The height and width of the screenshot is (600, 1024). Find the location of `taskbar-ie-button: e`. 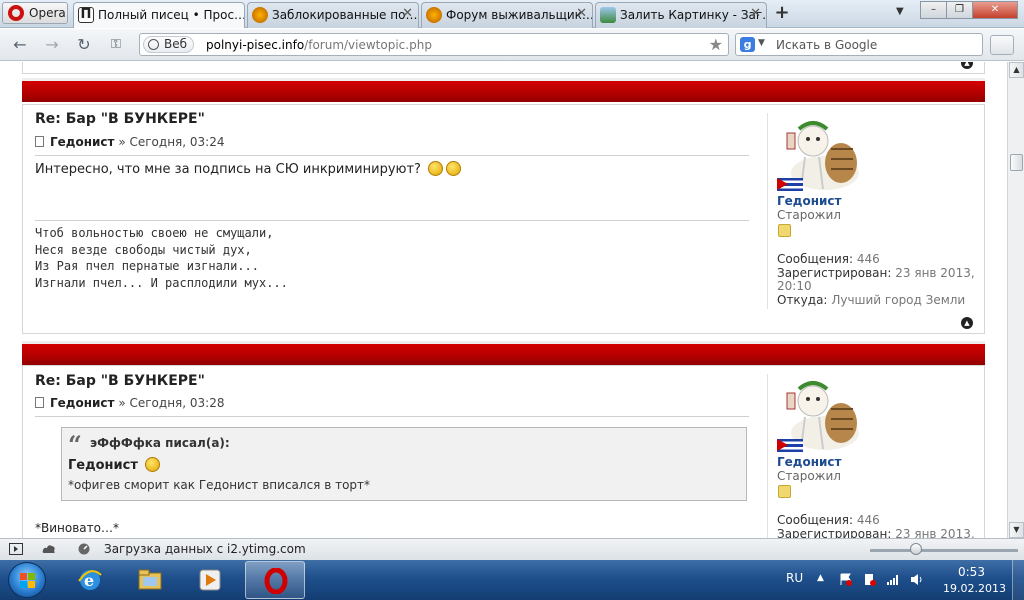

taskbar-ie-button: e is located at coordinates (90, 580).